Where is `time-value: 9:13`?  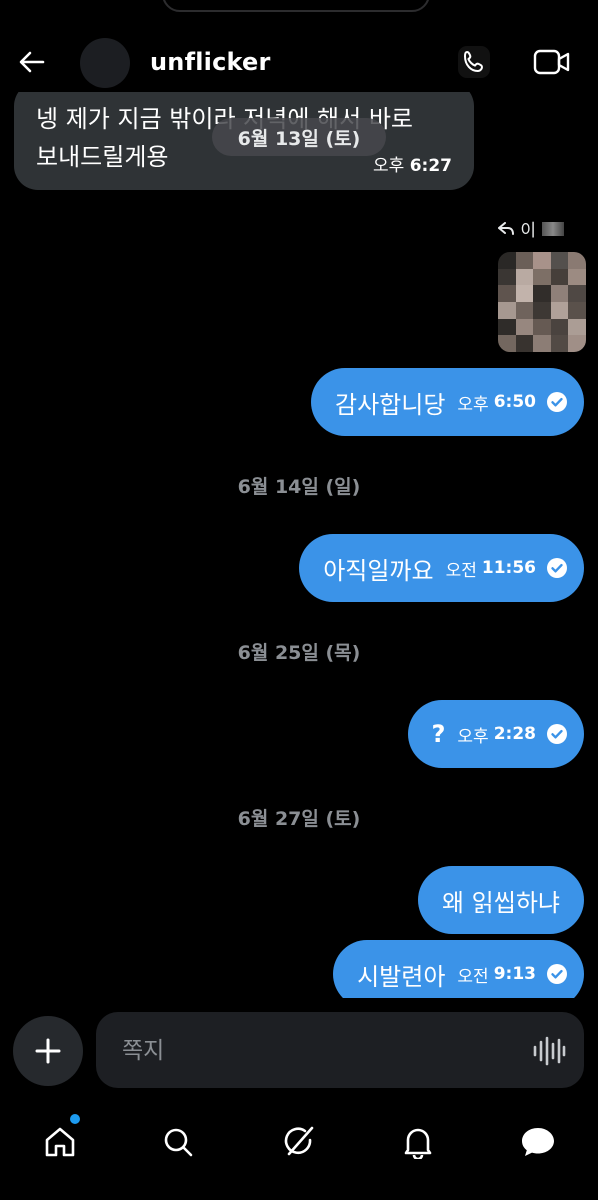 time-value: 9:13 is located at coordinates (514, 974).